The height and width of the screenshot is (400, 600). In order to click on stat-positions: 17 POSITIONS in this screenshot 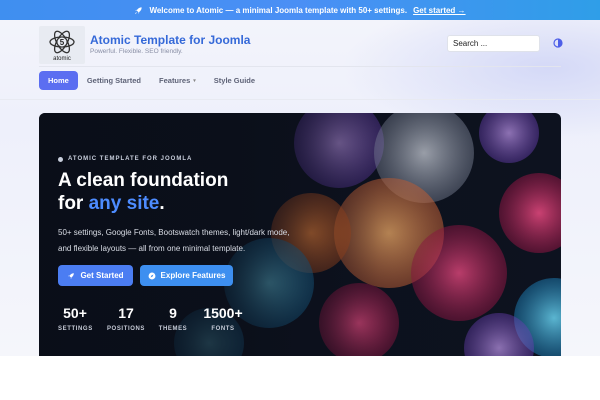, I will do `click(126, 318)`.